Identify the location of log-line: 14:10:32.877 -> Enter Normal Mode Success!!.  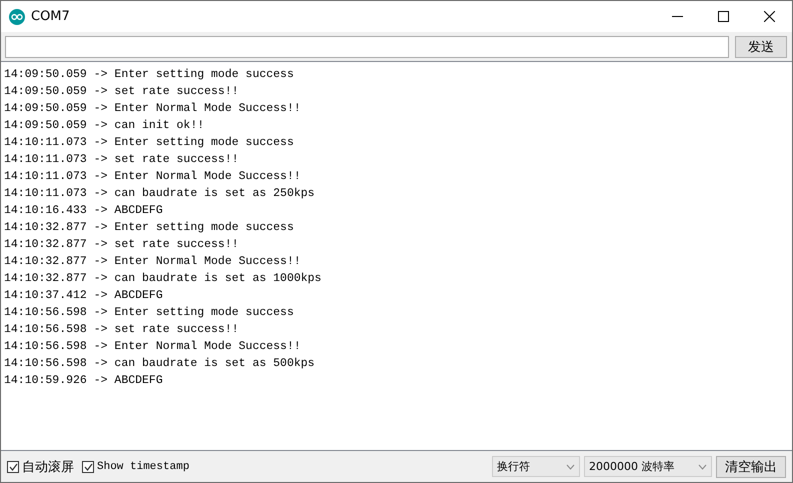
(153, 262).